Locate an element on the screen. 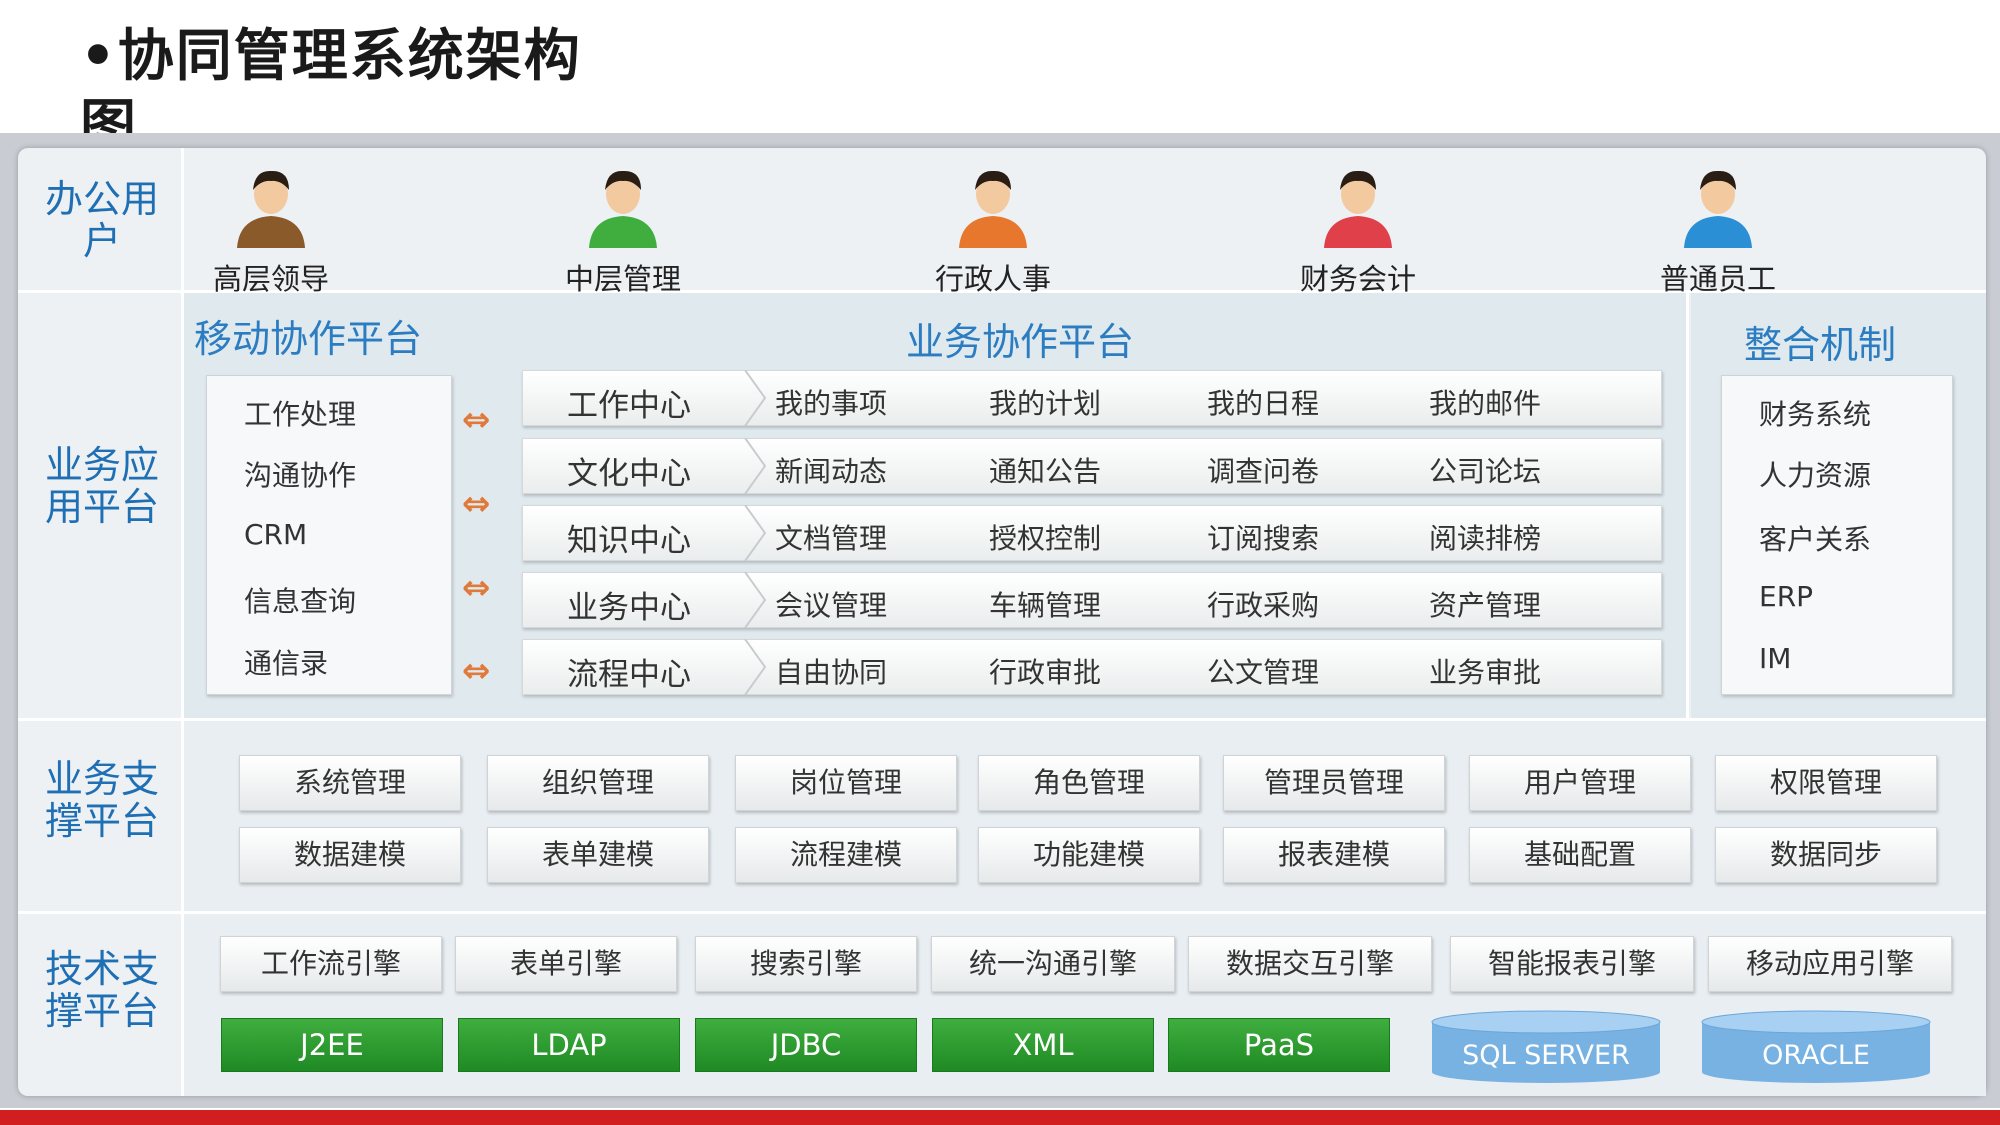  user-0: 高层领导 is located at coordinates (271, 232).